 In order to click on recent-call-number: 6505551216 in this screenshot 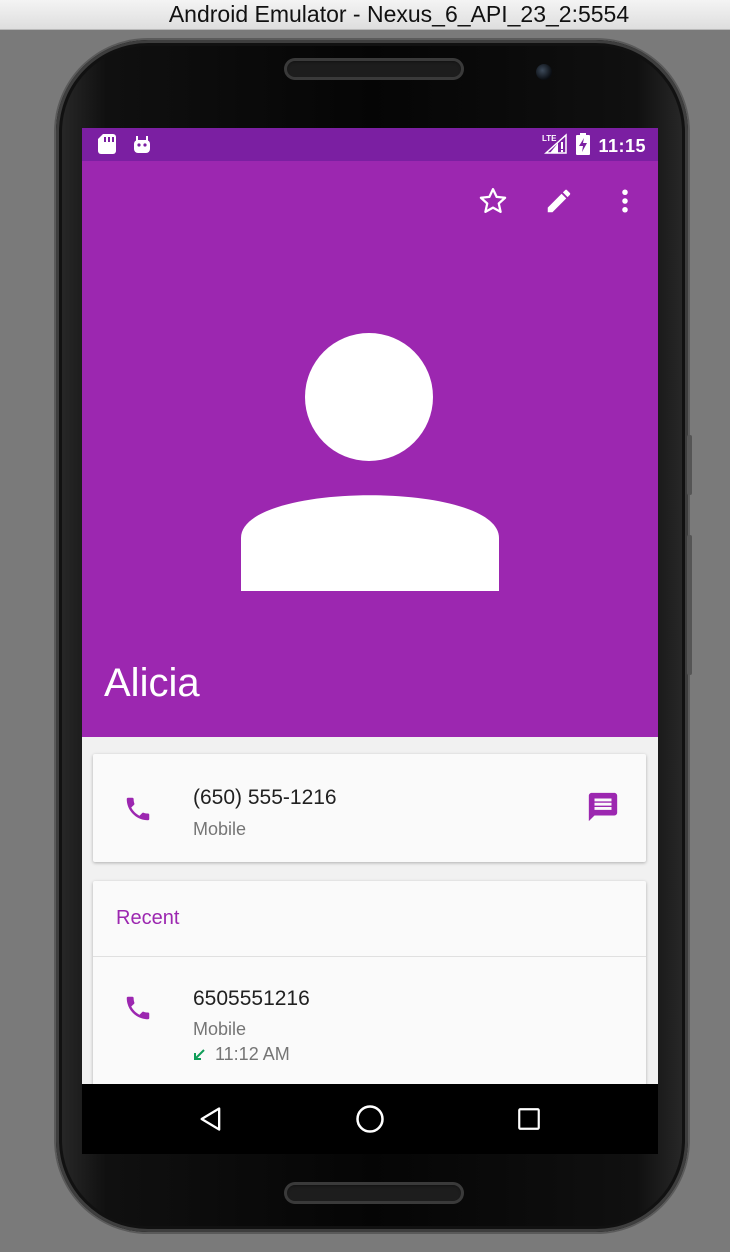, I will do `click(251, 998)`.